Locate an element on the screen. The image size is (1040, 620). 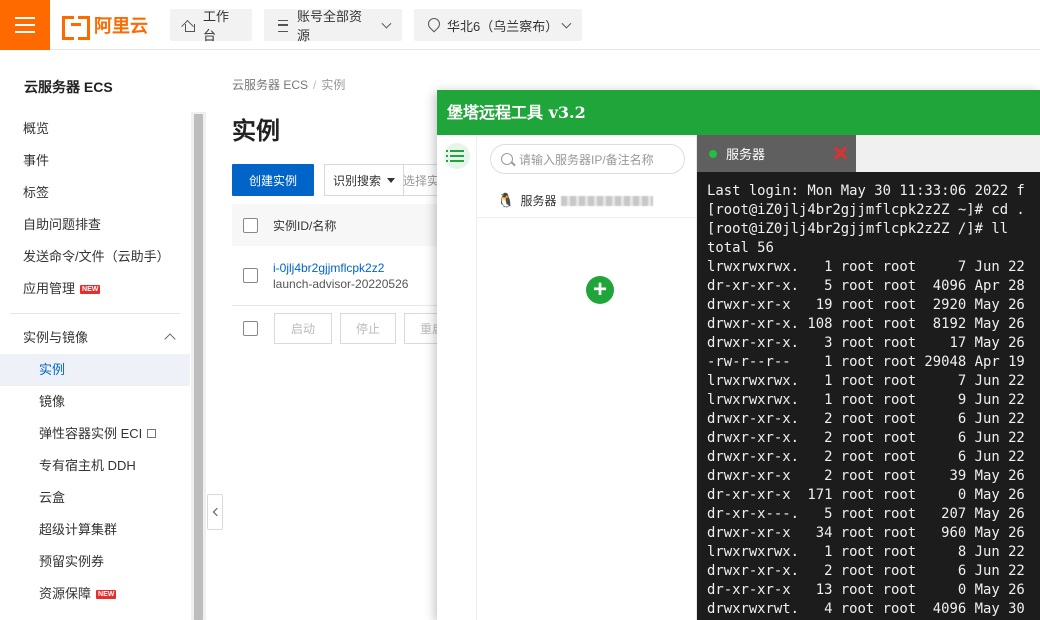
terminal-line: [root@iZ0jlj4br2gjjmflcpk2z2Z ~]# cd . is located at coordinates (866, 210).